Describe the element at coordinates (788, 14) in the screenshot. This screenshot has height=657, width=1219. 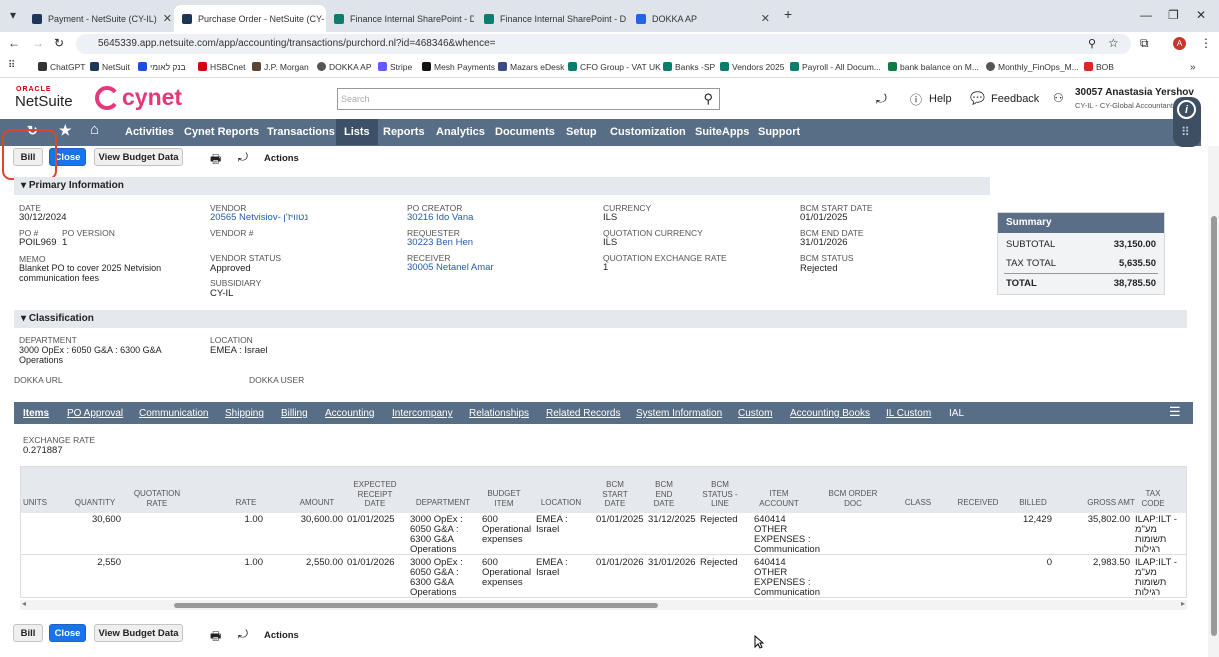
I see `new-tab-icon: +` at that location.